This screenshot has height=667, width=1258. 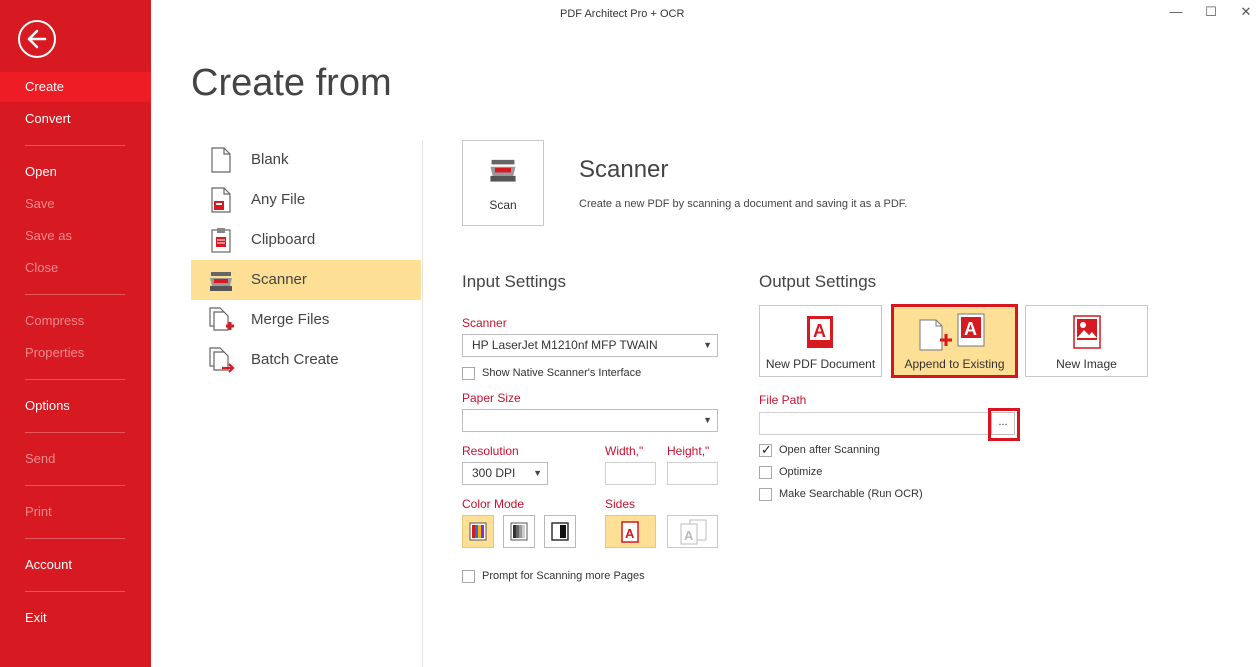 What do you see at coordinates (829, 450) in the screenshot?
I see `checkbox-label: Open after Scanning` at bounding box center [829, 450].